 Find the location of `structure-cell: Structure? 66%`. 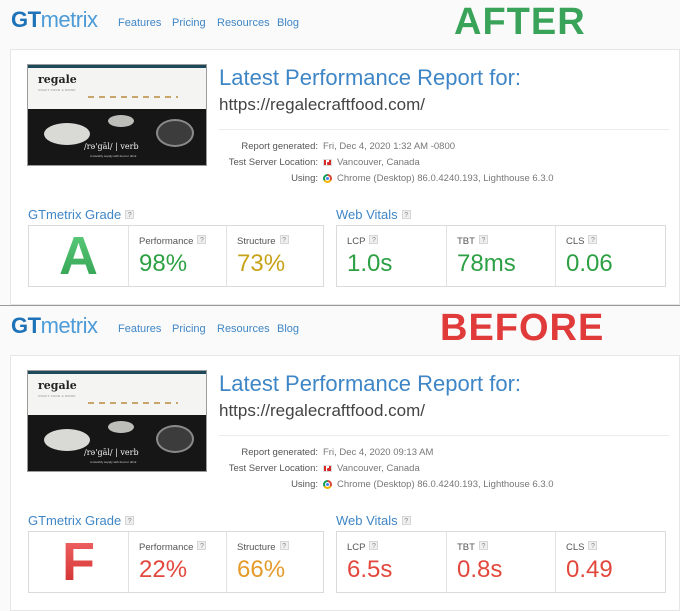

structure-cell: Structure? 66% is located at coordinates (274, 562).